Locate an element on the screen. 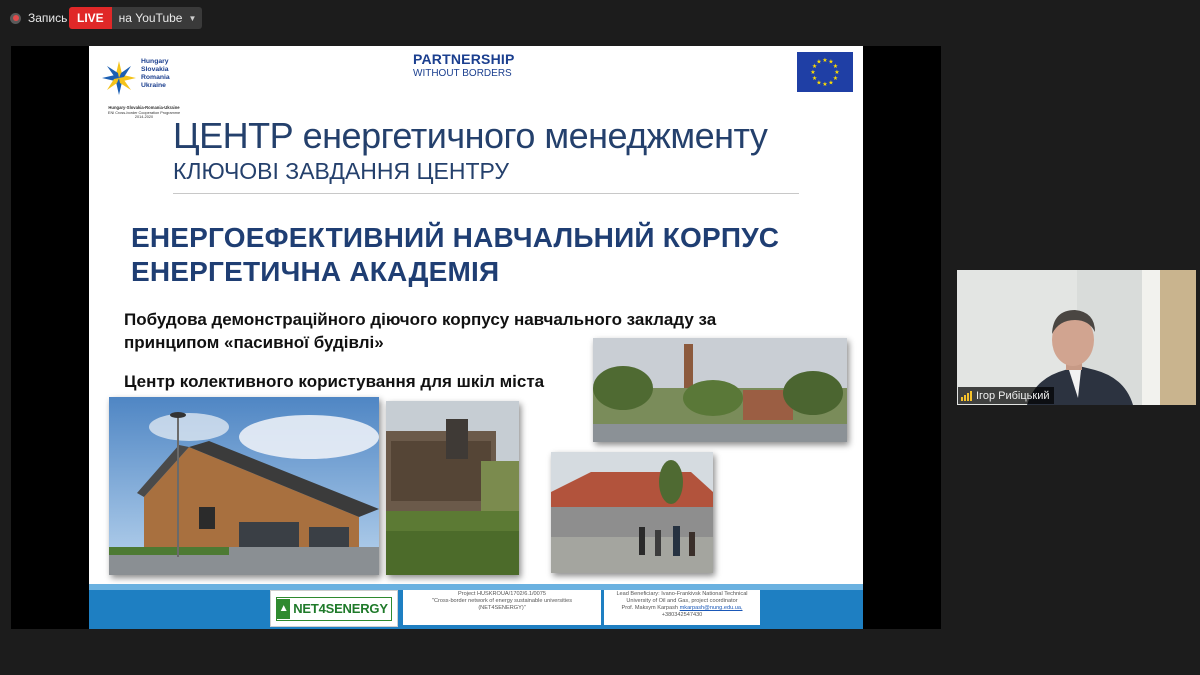  live-destination-label: на YouTube is located at coordinates (150, 18).